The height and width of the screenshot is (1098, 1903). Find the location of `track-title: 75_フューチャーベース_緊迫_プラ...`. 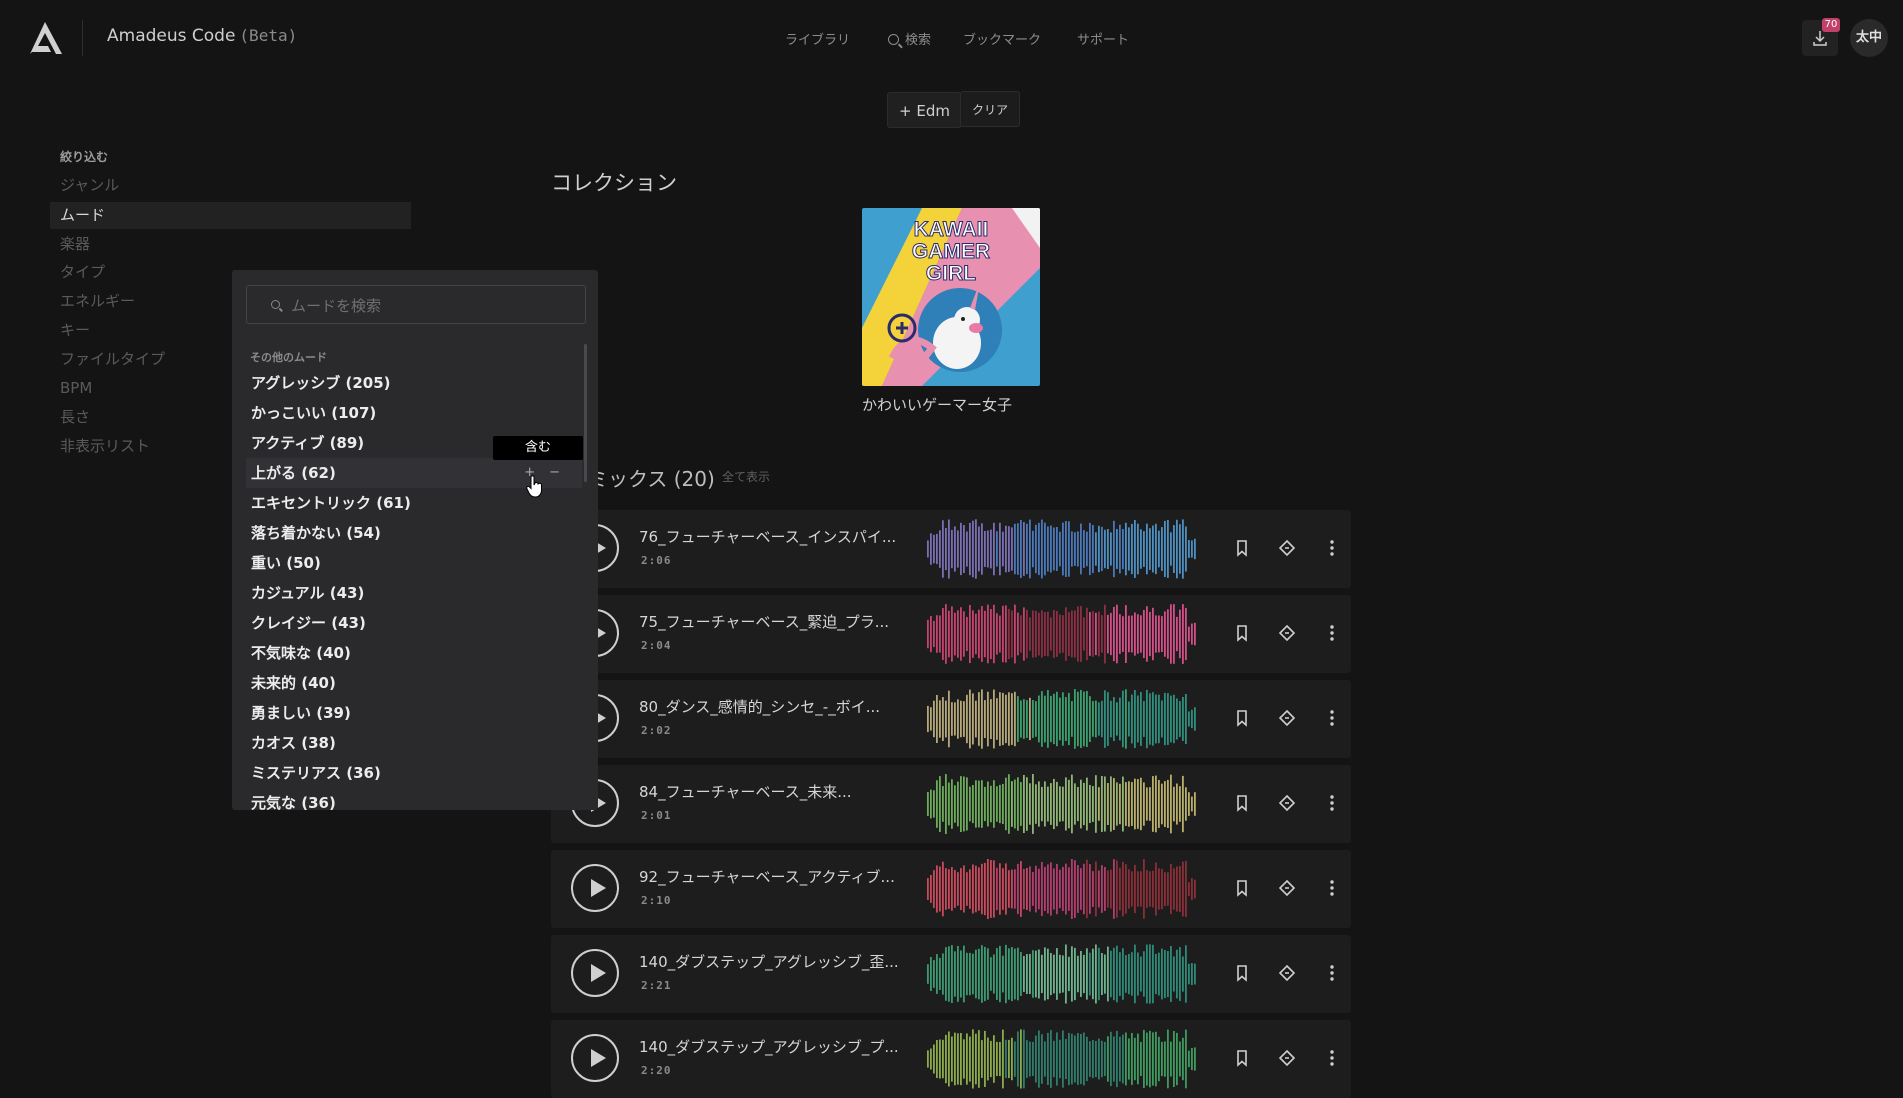

track-title: 75_フューチャーベース_緊迫_プラ... is located at coordinates (764, 621).